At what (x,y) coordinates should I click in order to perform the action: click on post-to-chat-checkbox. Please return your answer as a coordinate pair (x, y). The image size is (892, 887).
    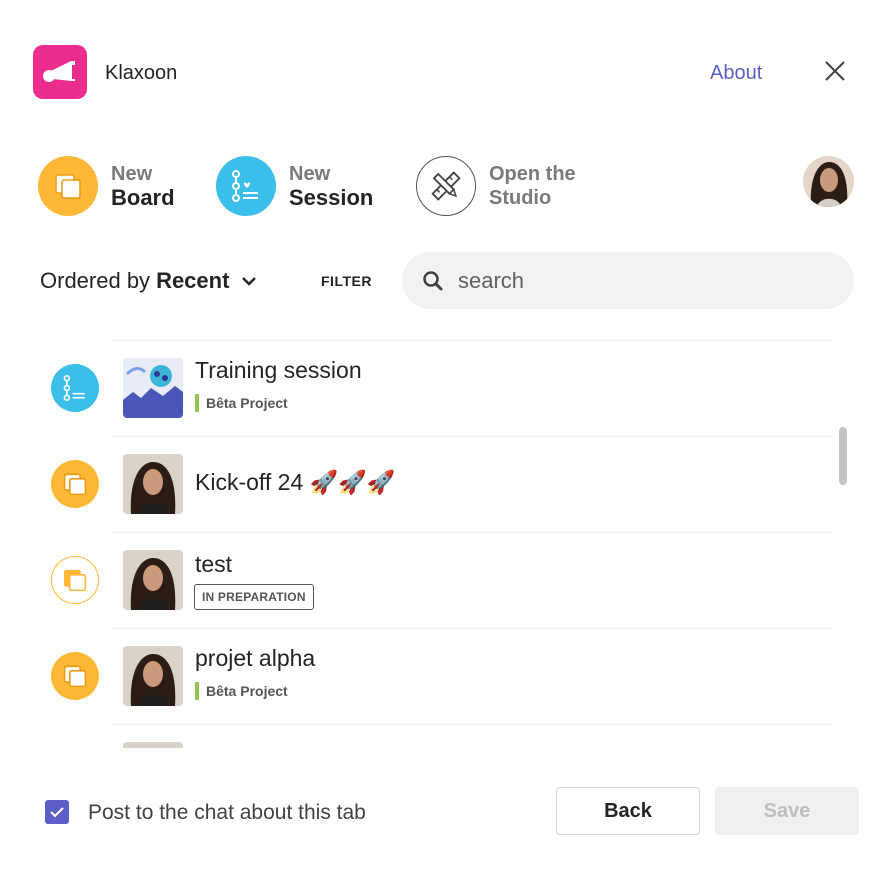
    Looking at the image, I should click on (57, 812).